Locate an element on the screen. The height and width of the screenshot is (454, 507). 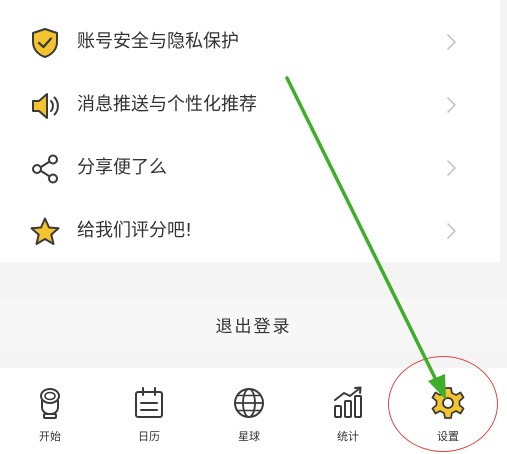
tab-planet: 星球 is located at coordinates (249, 411).